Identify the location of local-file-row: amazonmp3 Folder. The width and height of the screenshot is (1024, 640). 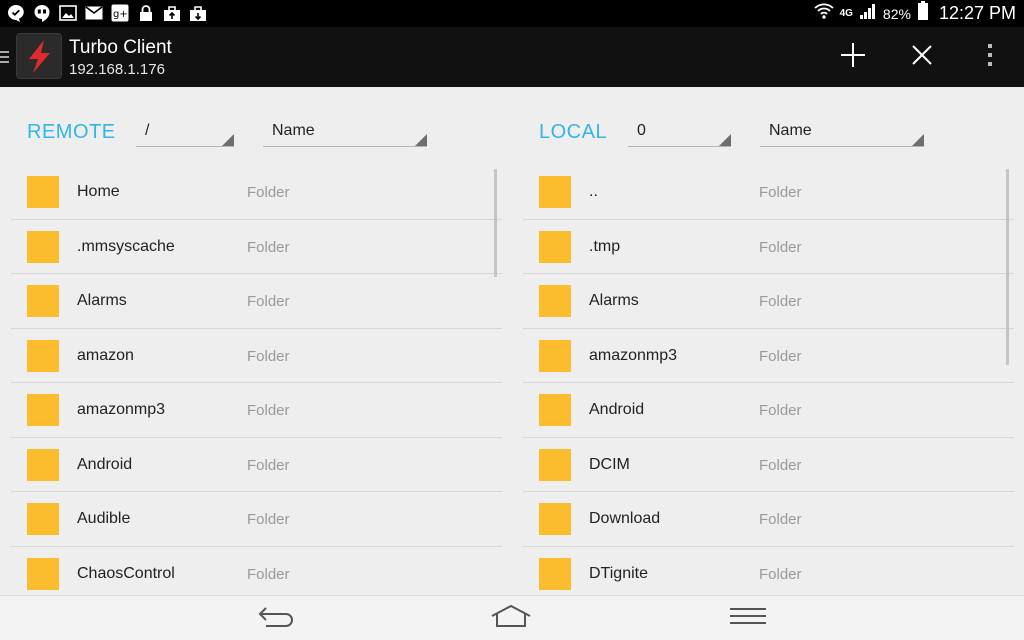
(768, 356).